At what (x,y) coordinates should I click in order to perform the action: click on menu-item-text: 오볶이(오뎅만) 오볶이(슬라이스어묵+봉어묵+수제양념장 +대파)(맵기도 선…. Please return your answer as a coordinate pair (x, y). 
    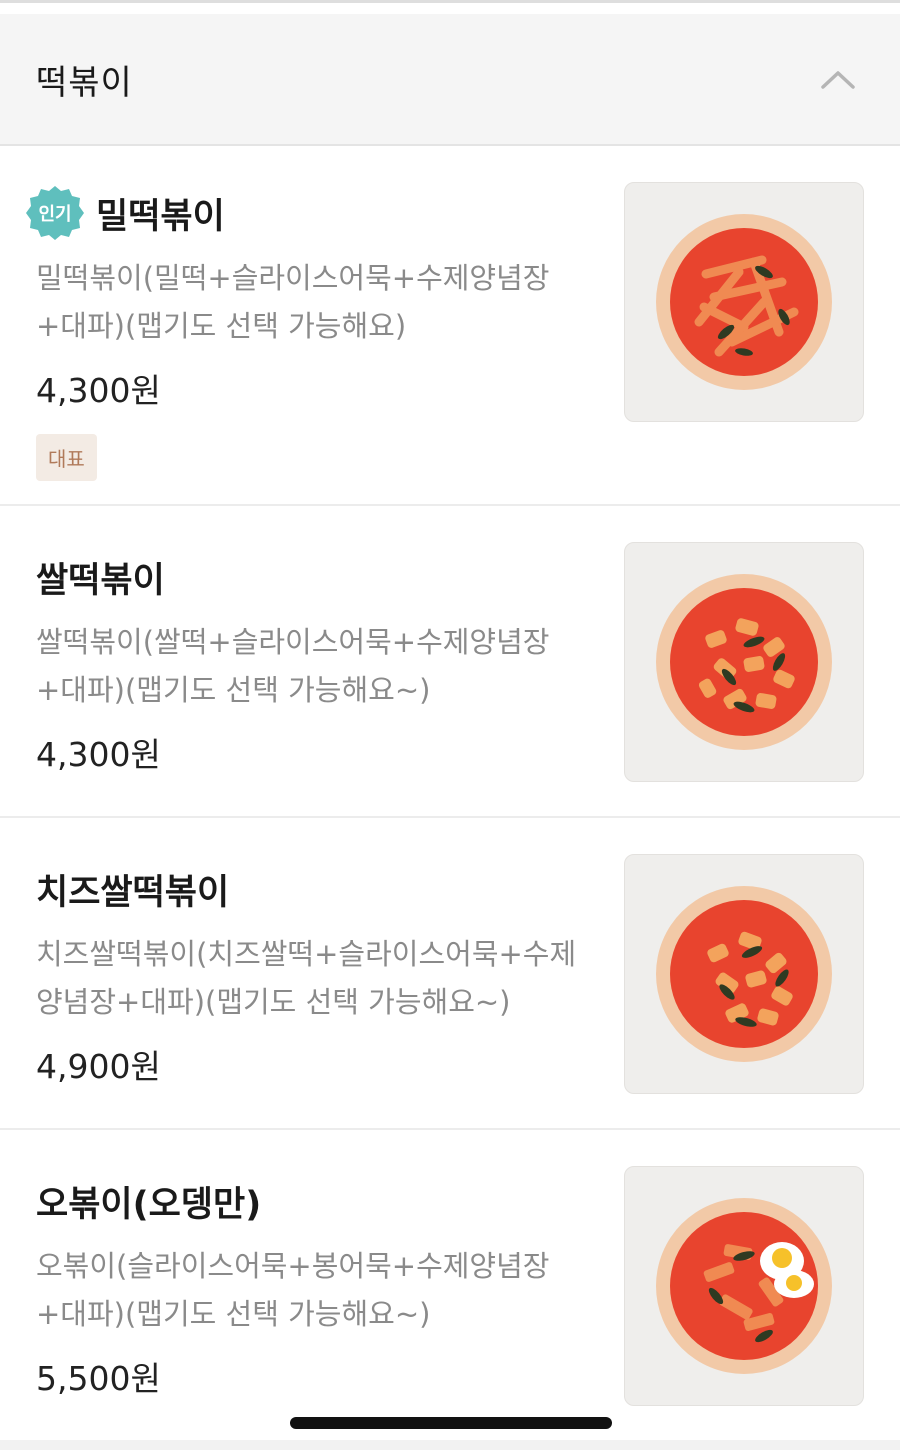
    Looking at the image, I should click on (321, 1286).